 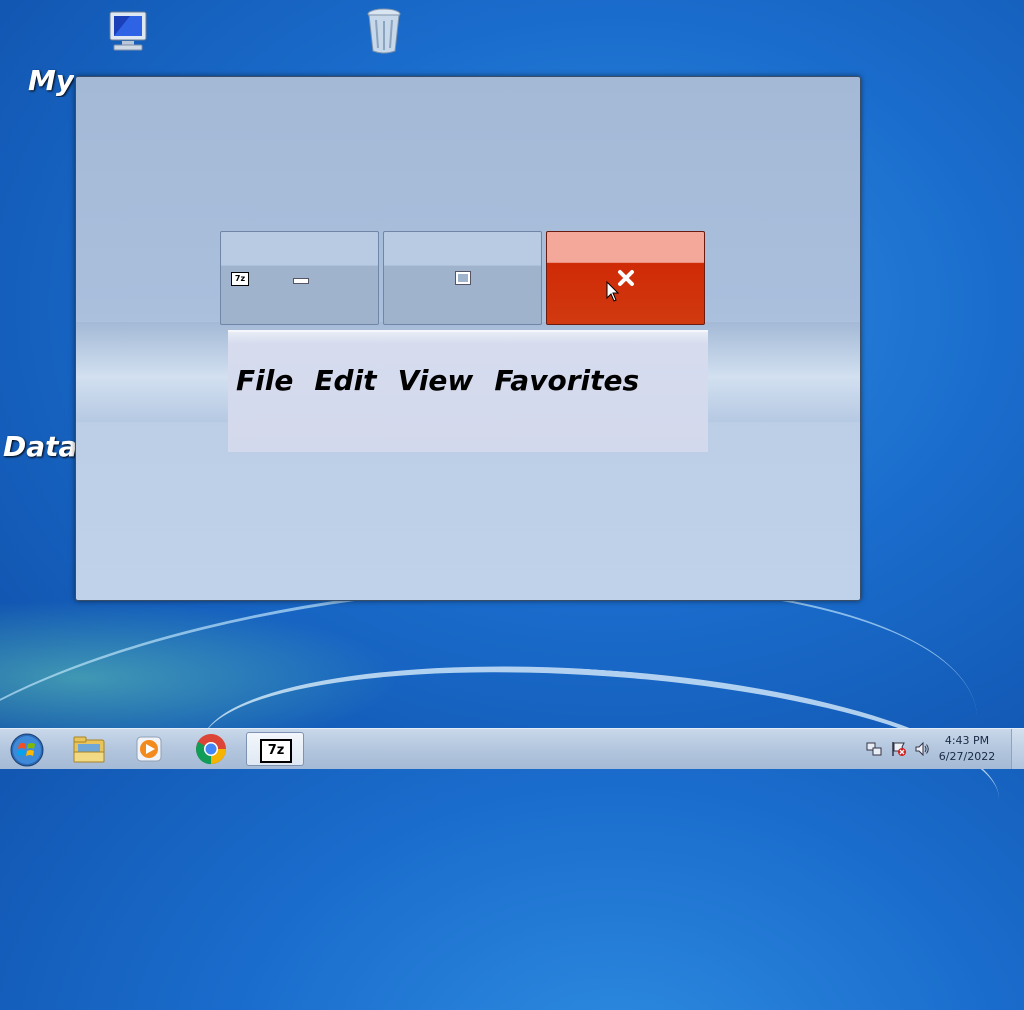 What do you see at coordinates (436, 380) in the screenshot?
I see `menu-view: View` at bounding box center [436, 380].